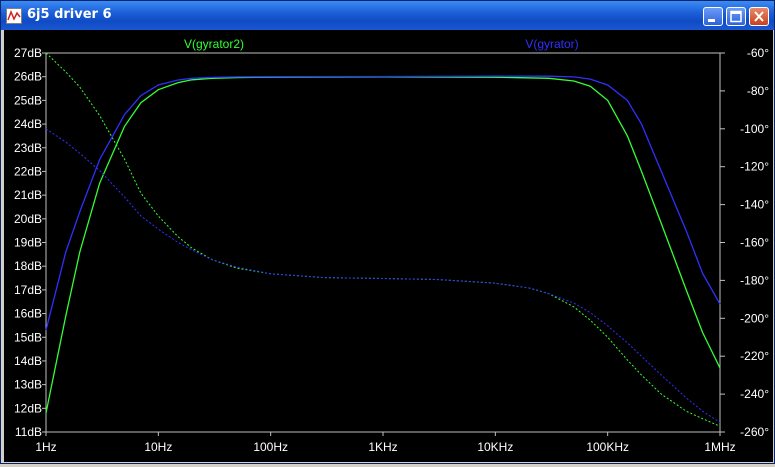  What do you see at coordinates (214, 44) in the screenshot?
I see `legend-series-gyrator2: V(gyrator2)` at bounding box center [214, 44].